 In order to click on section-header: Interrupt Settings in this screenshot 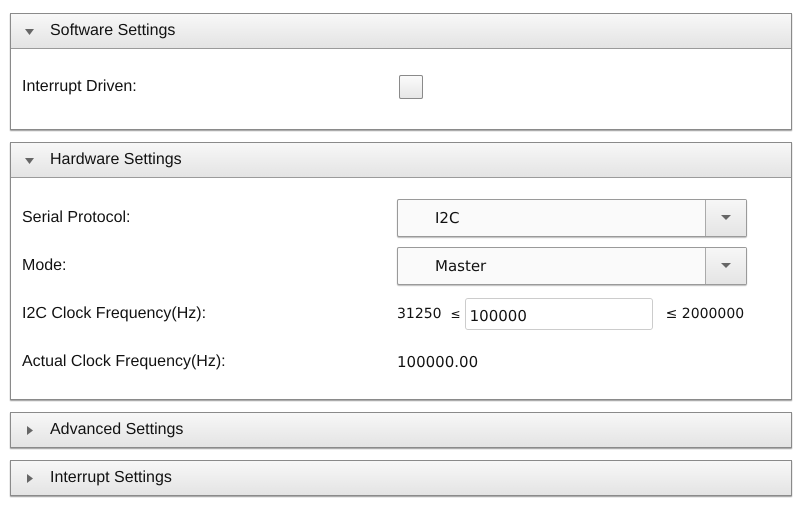, I will do `click(401, 478)`.